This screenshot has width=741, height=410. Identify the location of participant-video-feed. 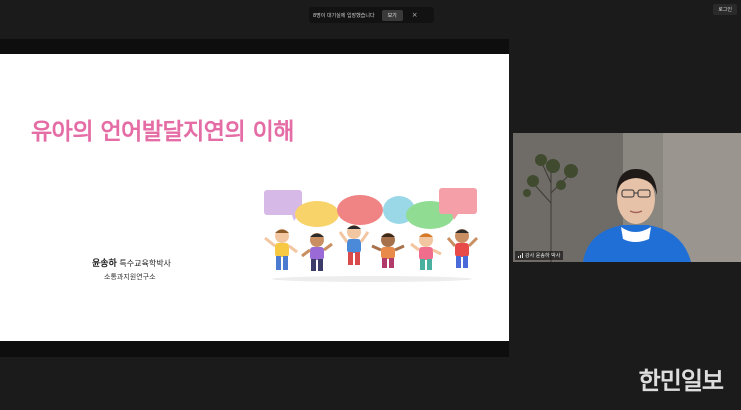
(627, 197).